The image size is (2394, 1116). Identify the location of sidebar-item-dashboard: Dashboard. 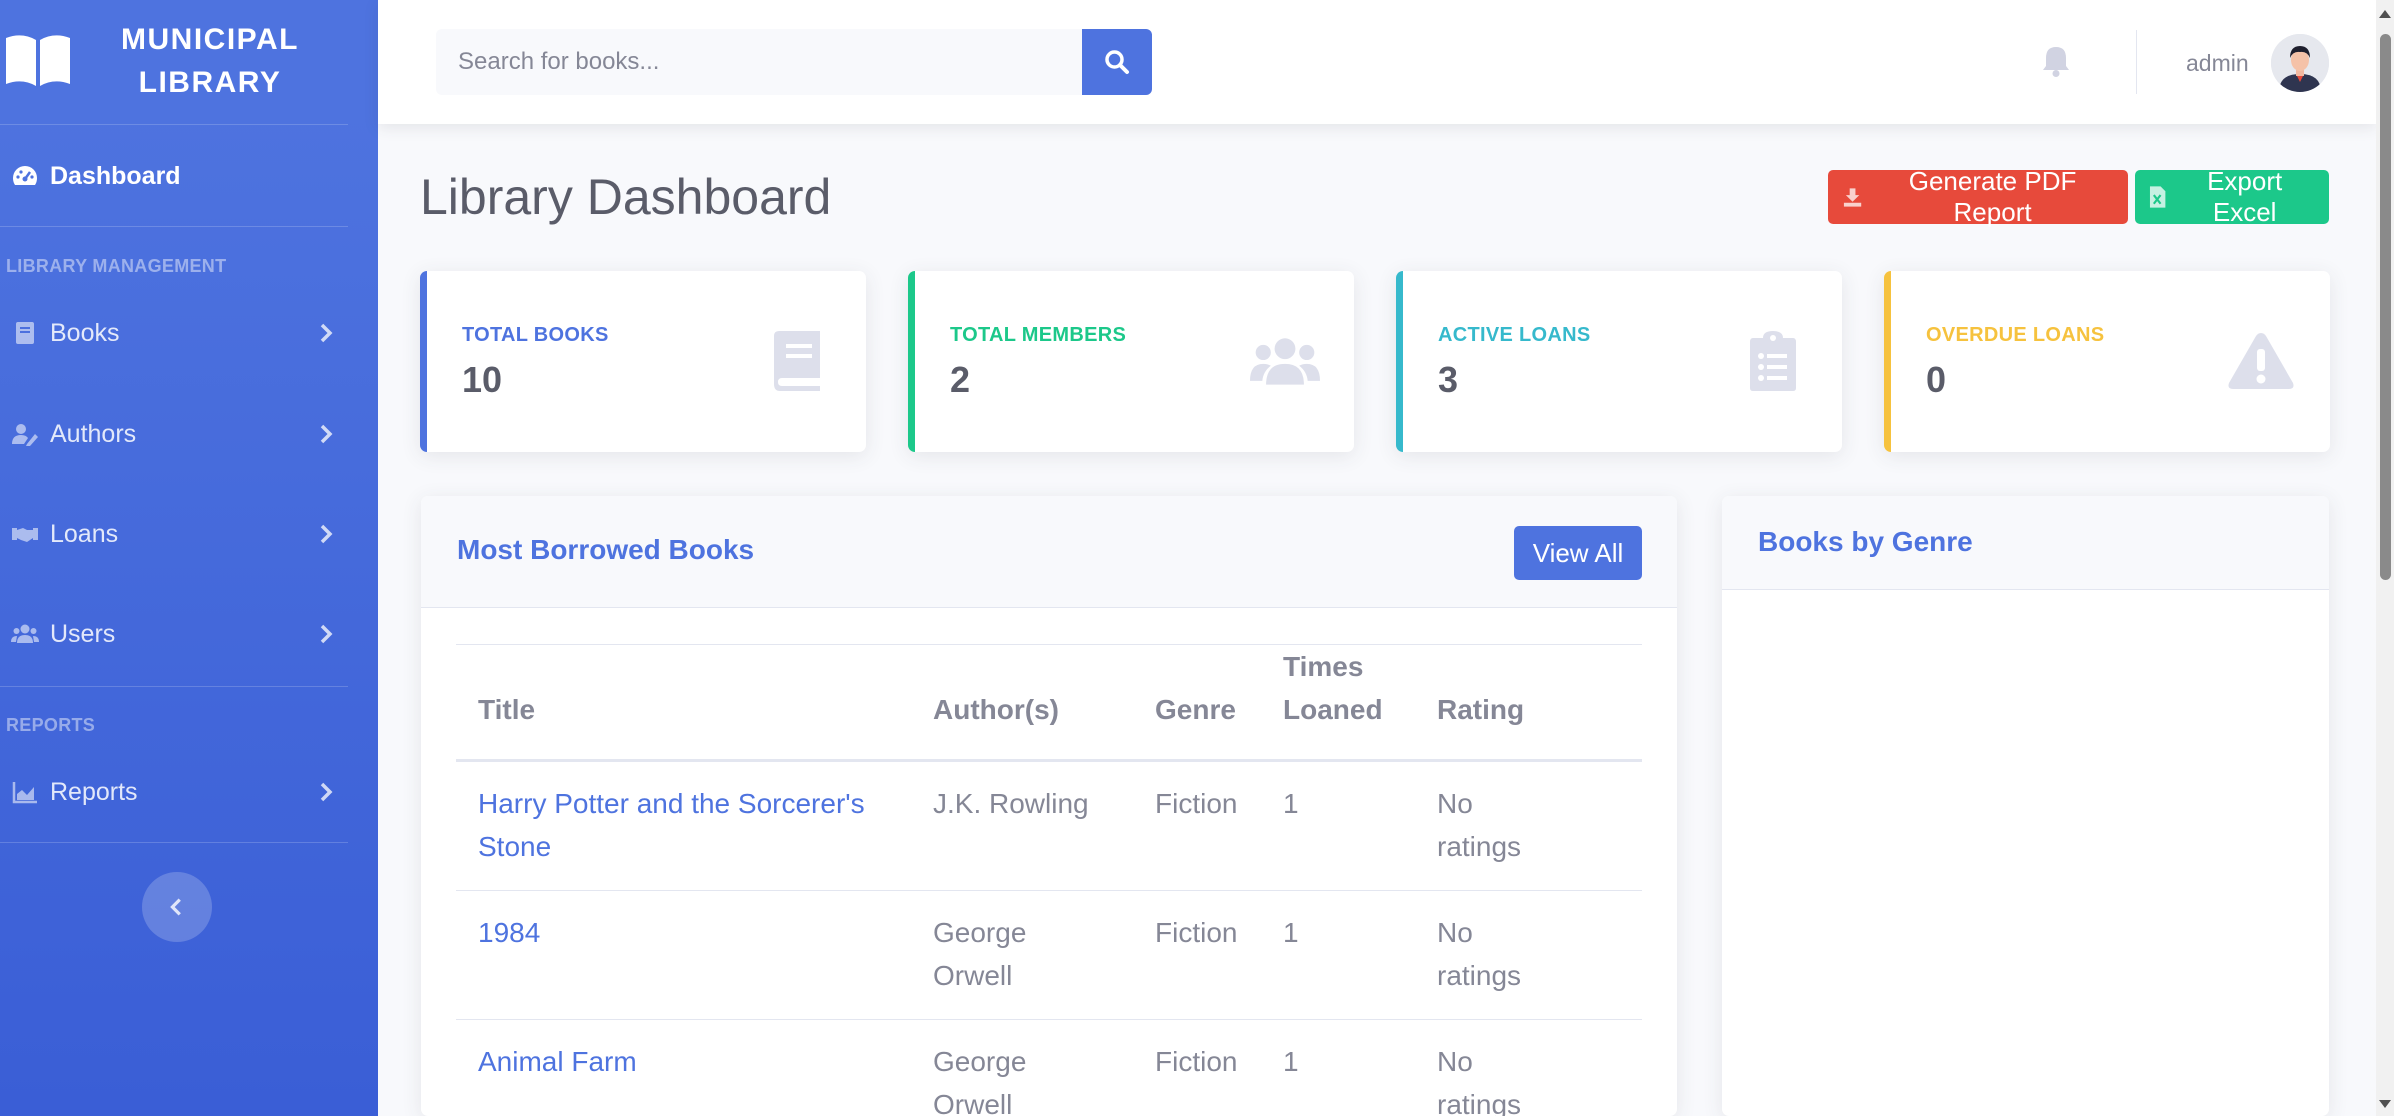
(175, 176).